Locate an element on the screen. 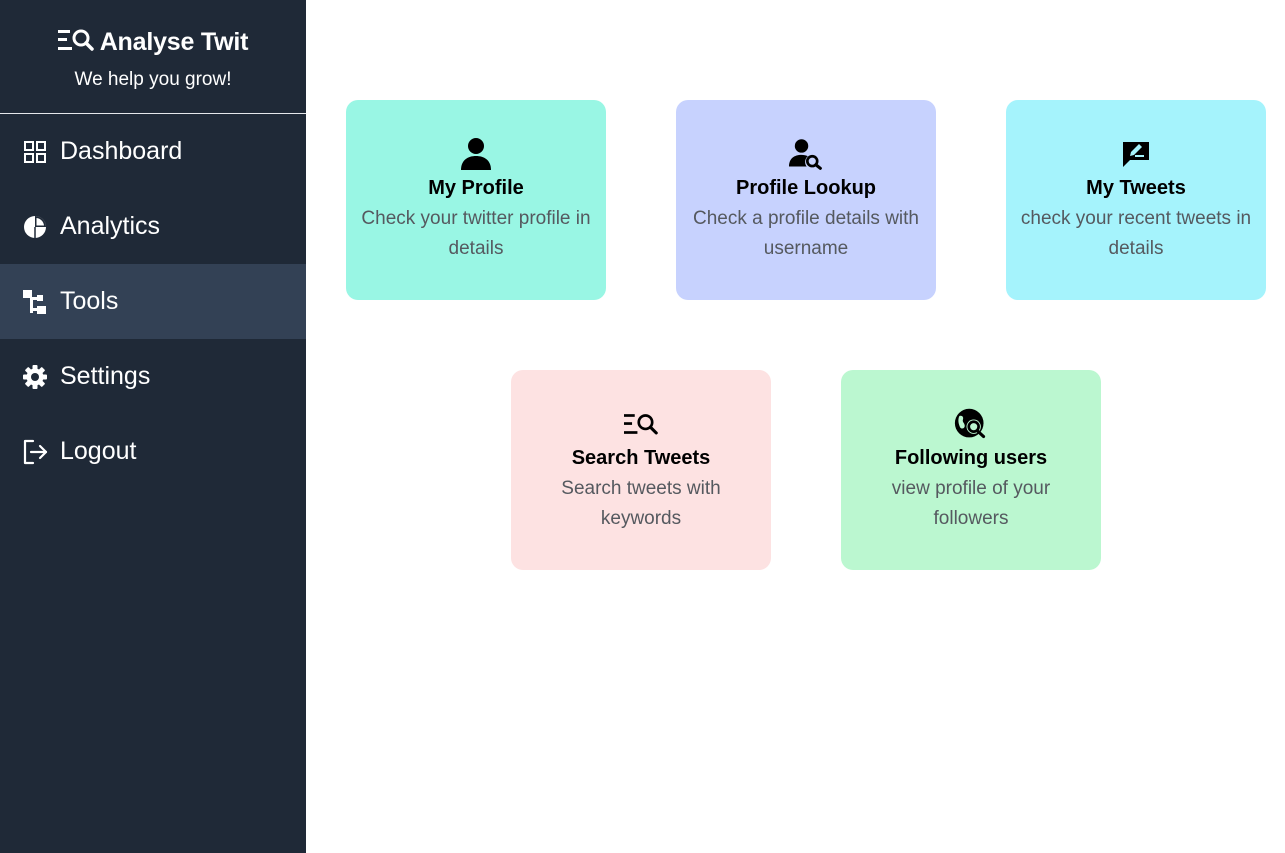 This screenshot has width=1285, height=853. sidebar-item-analytics: Analytics is located at coordinates (153, 226).